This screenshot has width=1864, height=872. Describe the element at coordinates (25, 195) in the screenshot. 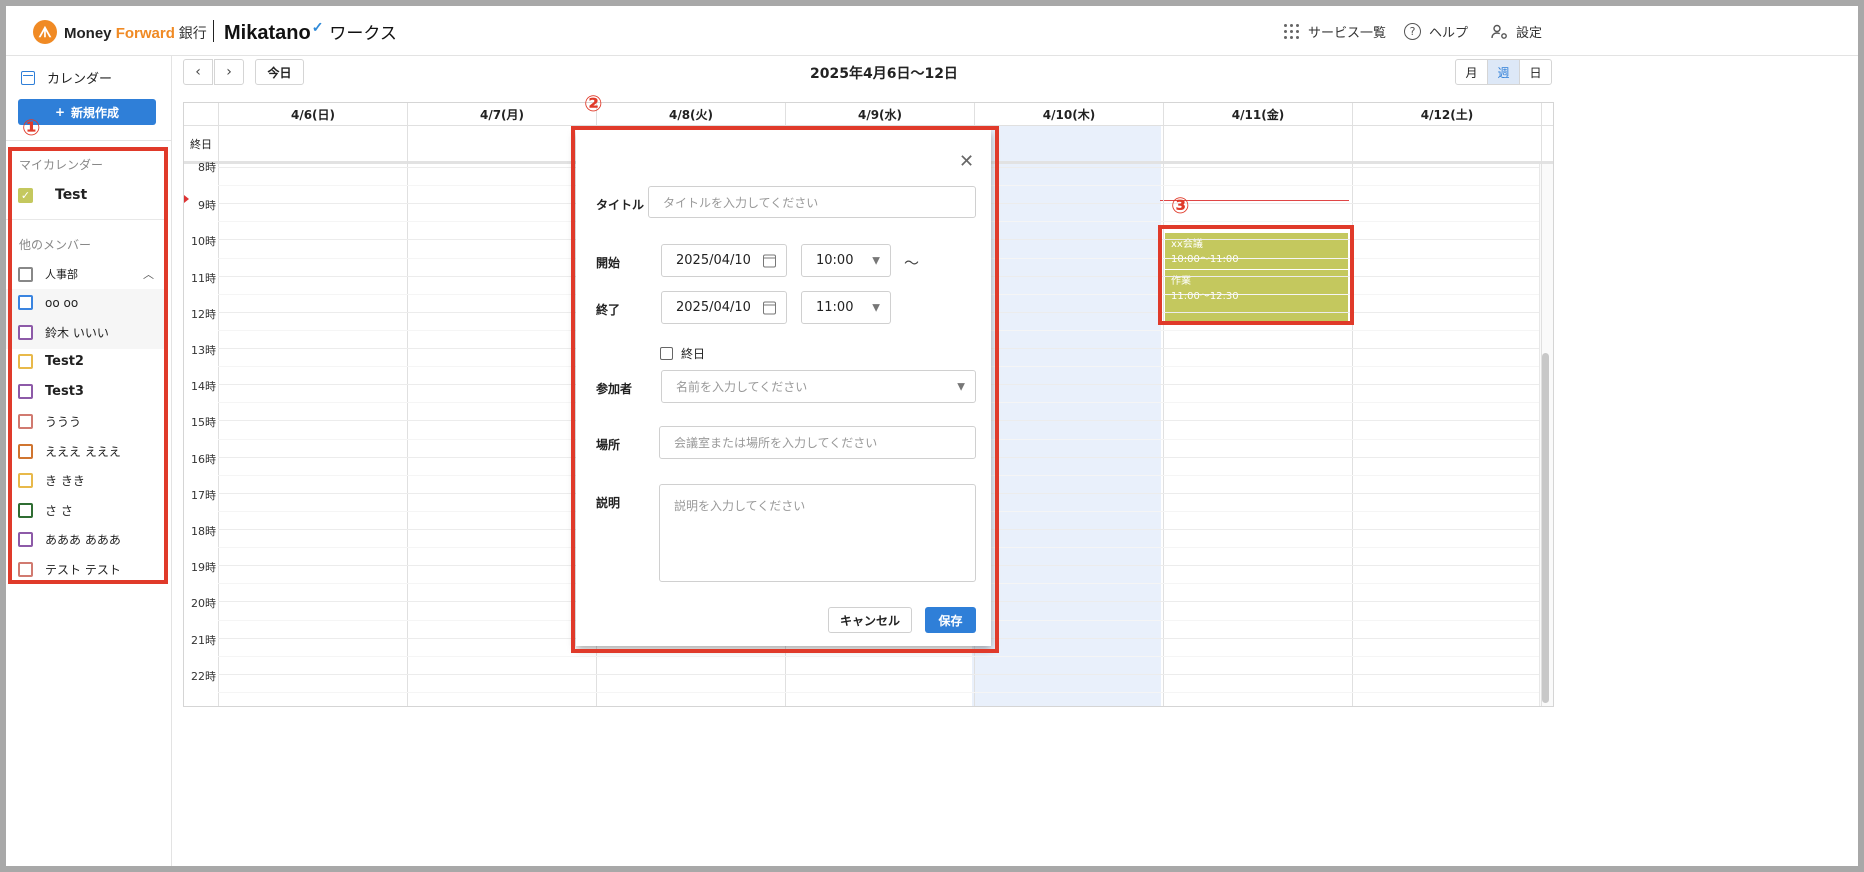

I see `checkbox-checked-icon: ✓` at that location.